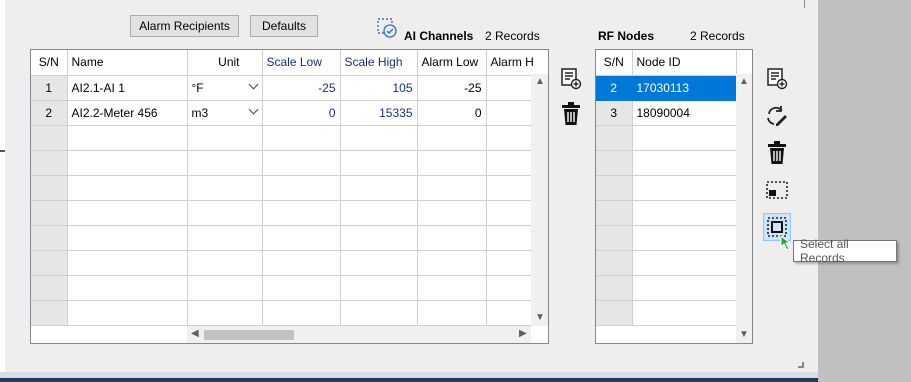 Image resolution: width=911 pixels, height=382 pixels. I want to click on edit-record-icon, so click(777, 116).